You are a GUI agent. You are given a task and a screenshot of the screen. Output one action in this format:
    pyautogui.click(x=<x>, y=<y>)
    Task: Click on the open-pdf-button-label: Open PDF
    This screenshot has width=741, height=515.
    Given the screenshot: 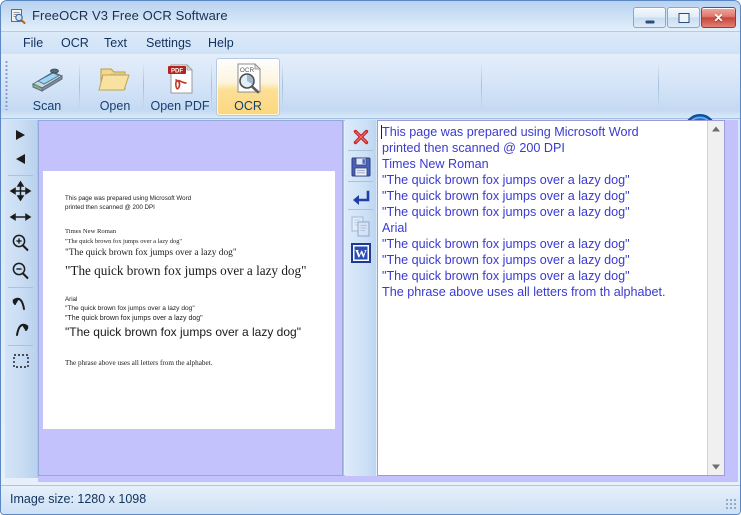 What is the action you would take?
    pyautogui.click(x=180, y=106)
    